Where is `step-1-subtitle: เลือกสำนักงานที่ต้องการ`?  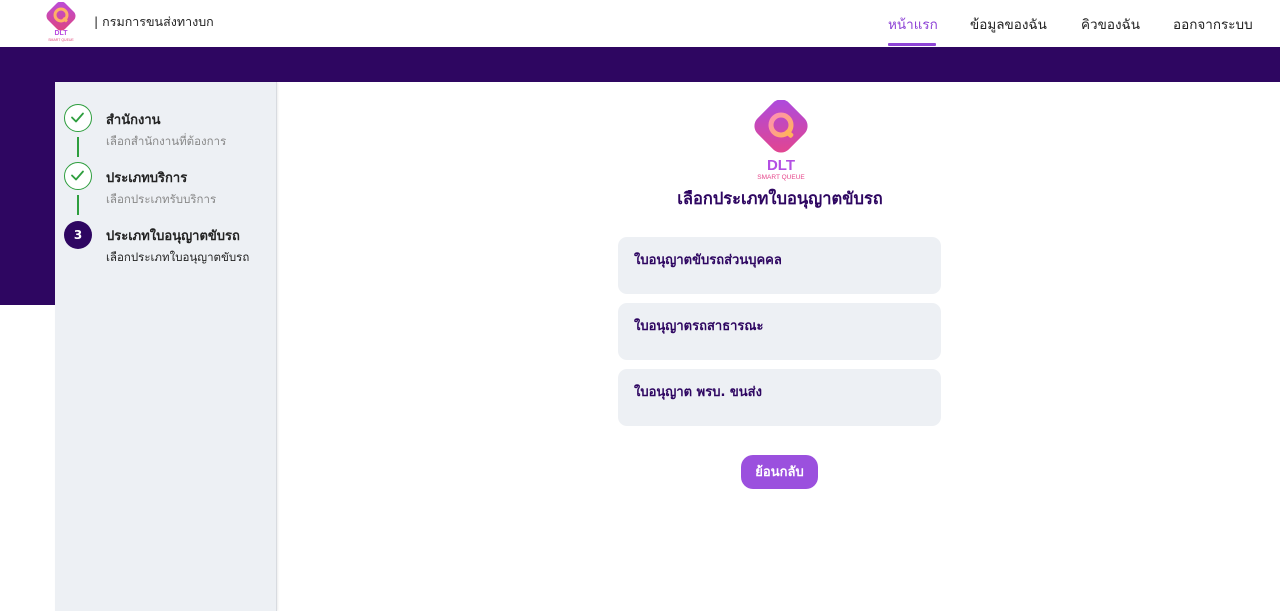 step-1-subtitle: เลือกสำนักงานที่ต้องการ is located at coordinates (166, 141).